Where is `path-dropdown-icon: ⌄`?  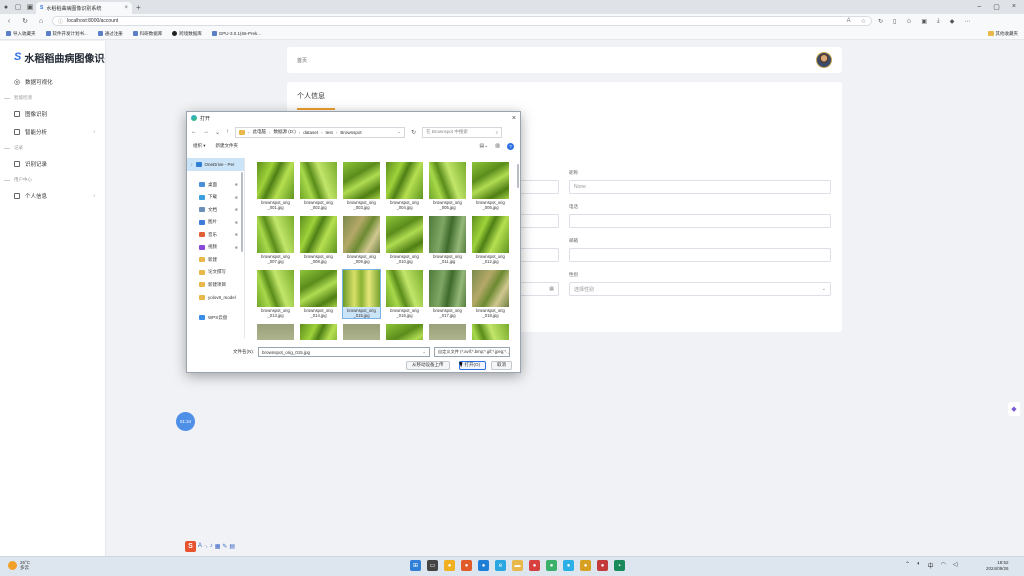
path-dropdown-icon: ⌄ is located at coordinates (399, 132).